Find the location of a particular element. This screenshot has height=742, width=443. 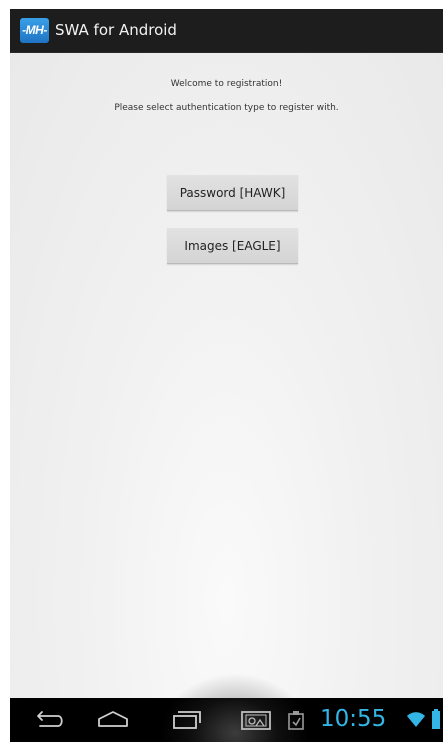

system-navigation-bar: 10:55 is located at coordinates (226, 707).